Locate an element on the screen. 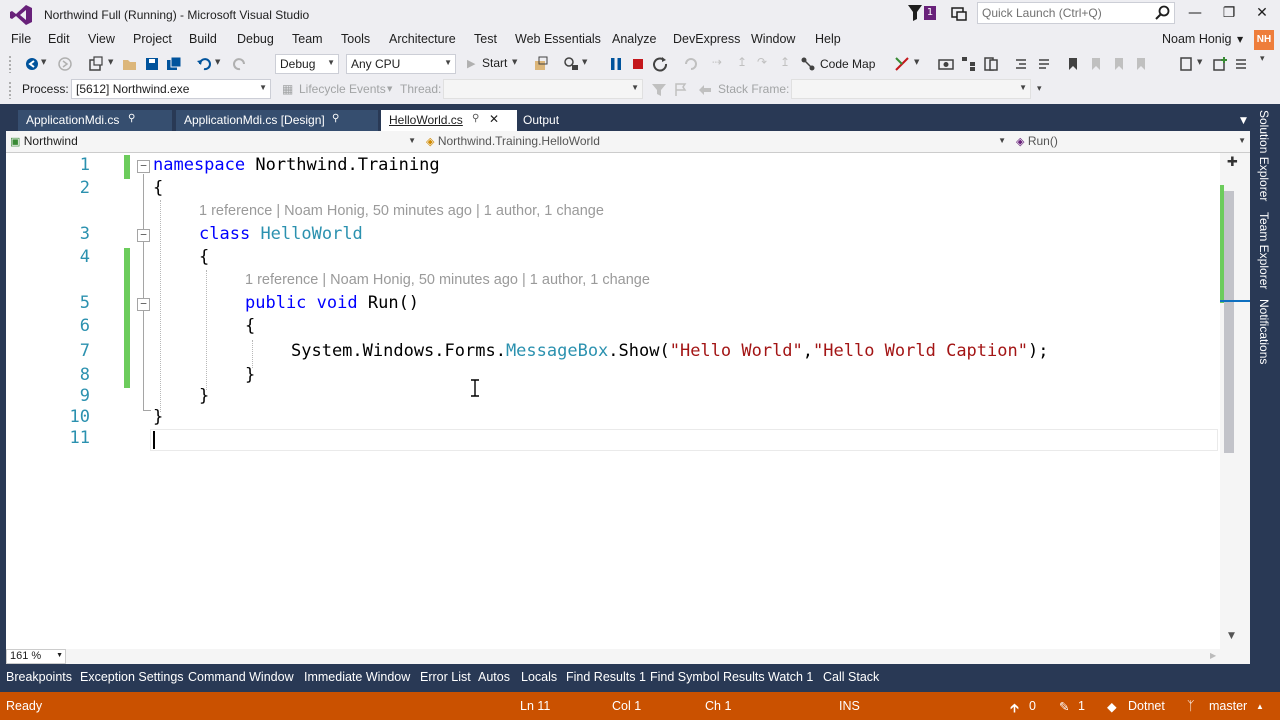  prev-bookmark-icon is located at coordinates (1096, 64).